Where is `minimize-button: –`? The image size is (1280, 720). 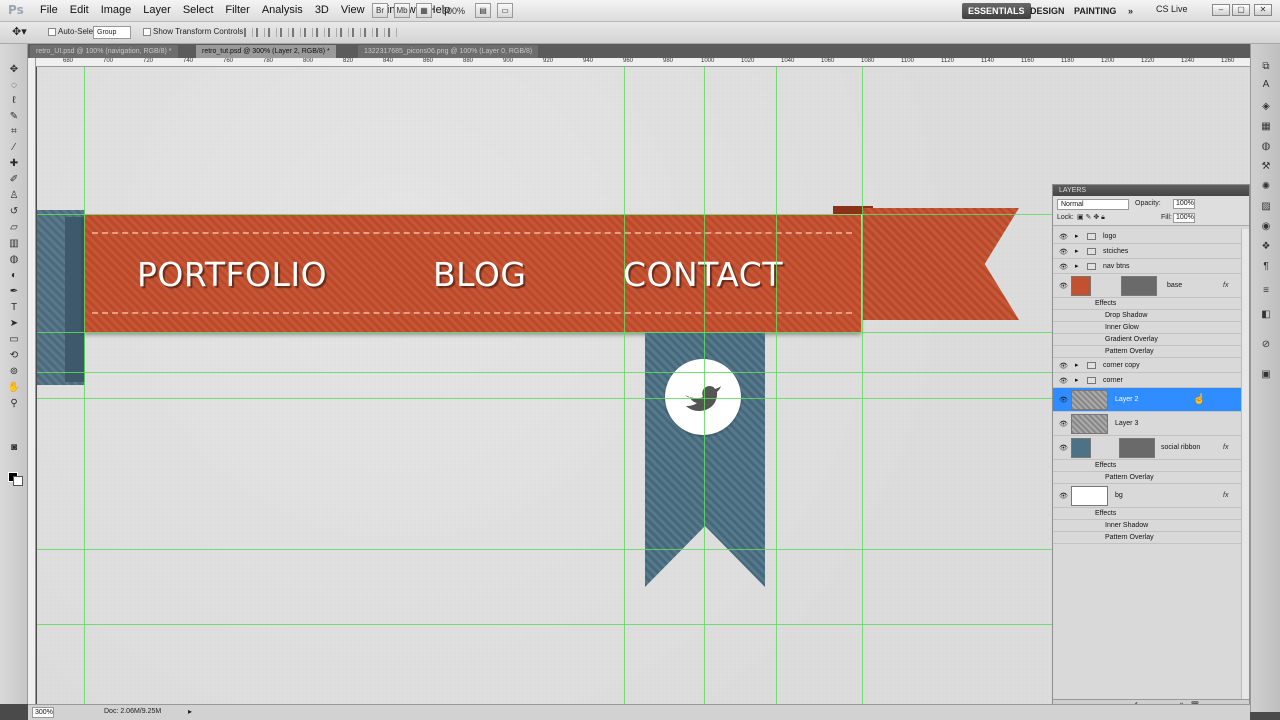
minimize-button: – is located at coordinates (1221, 10).